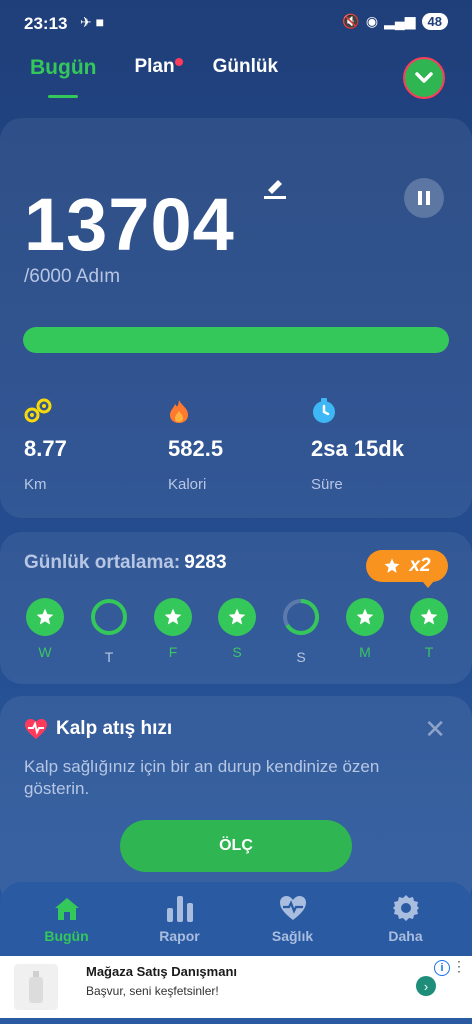  Describe the element at coordinates (46, 23) in the screenshot. I see `status-time: 23:13` at that location.